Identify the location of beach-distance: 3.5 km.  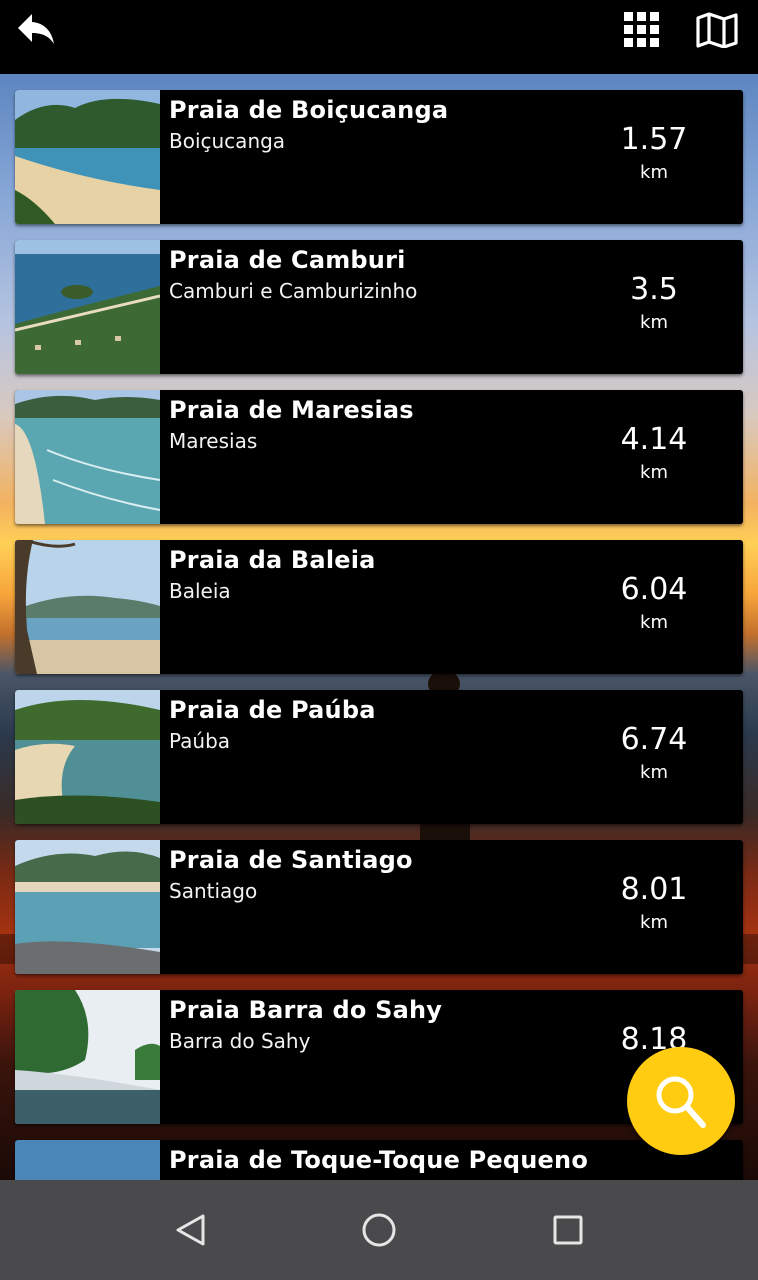
(654, 305).